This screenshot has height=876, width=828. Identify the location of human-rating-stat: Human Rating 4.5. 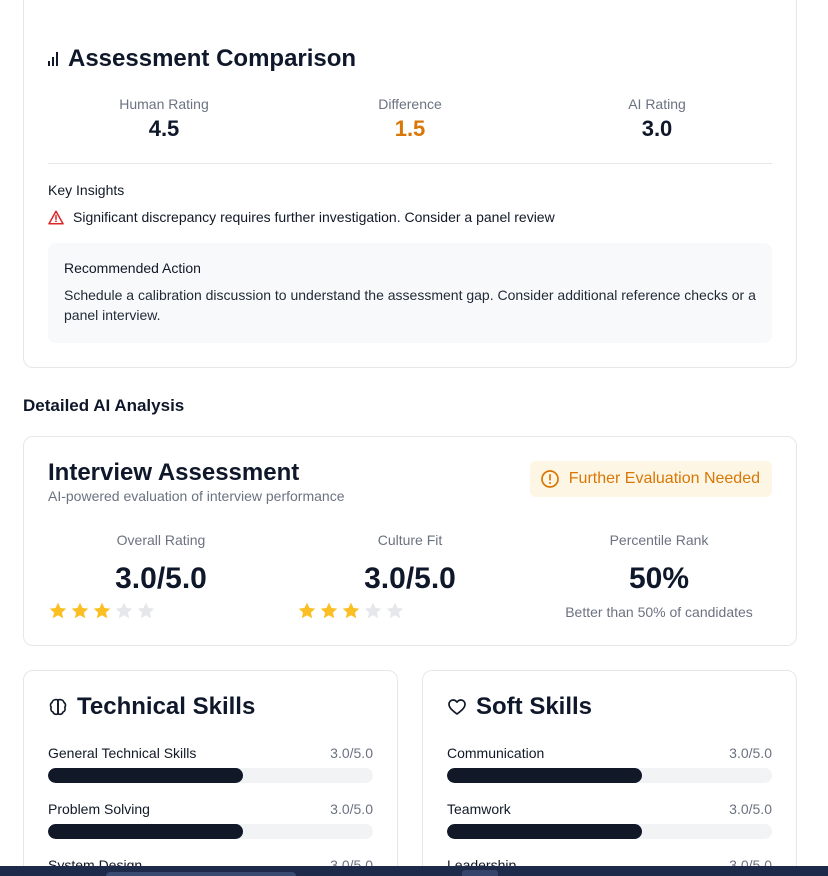
(164, 119).